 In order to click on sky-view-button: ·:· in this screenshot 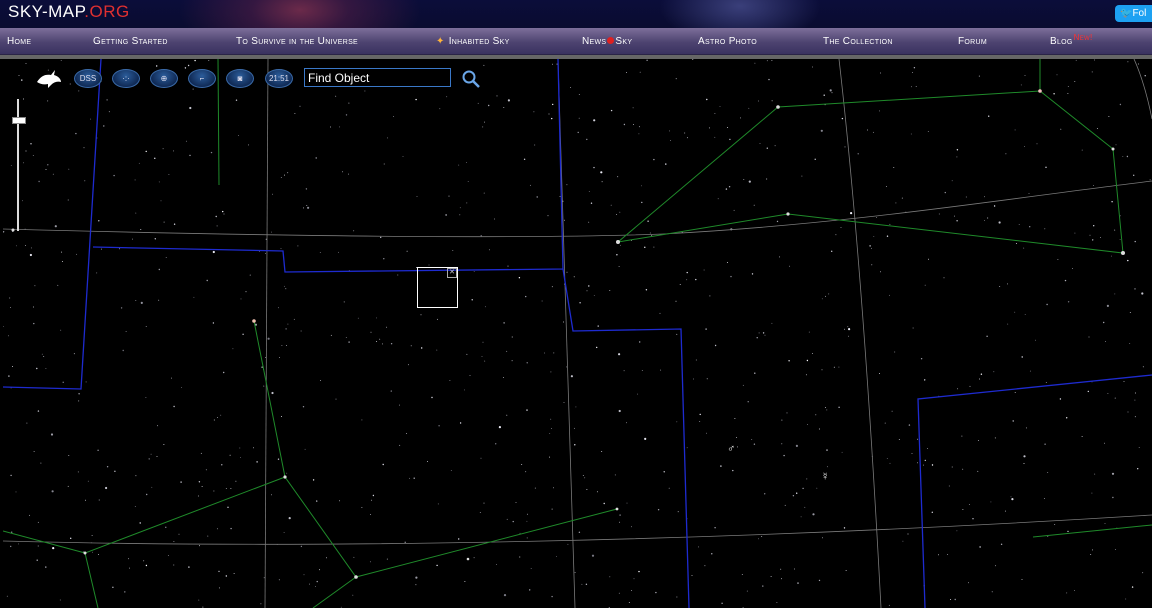, I will do `click(126, 78)`.